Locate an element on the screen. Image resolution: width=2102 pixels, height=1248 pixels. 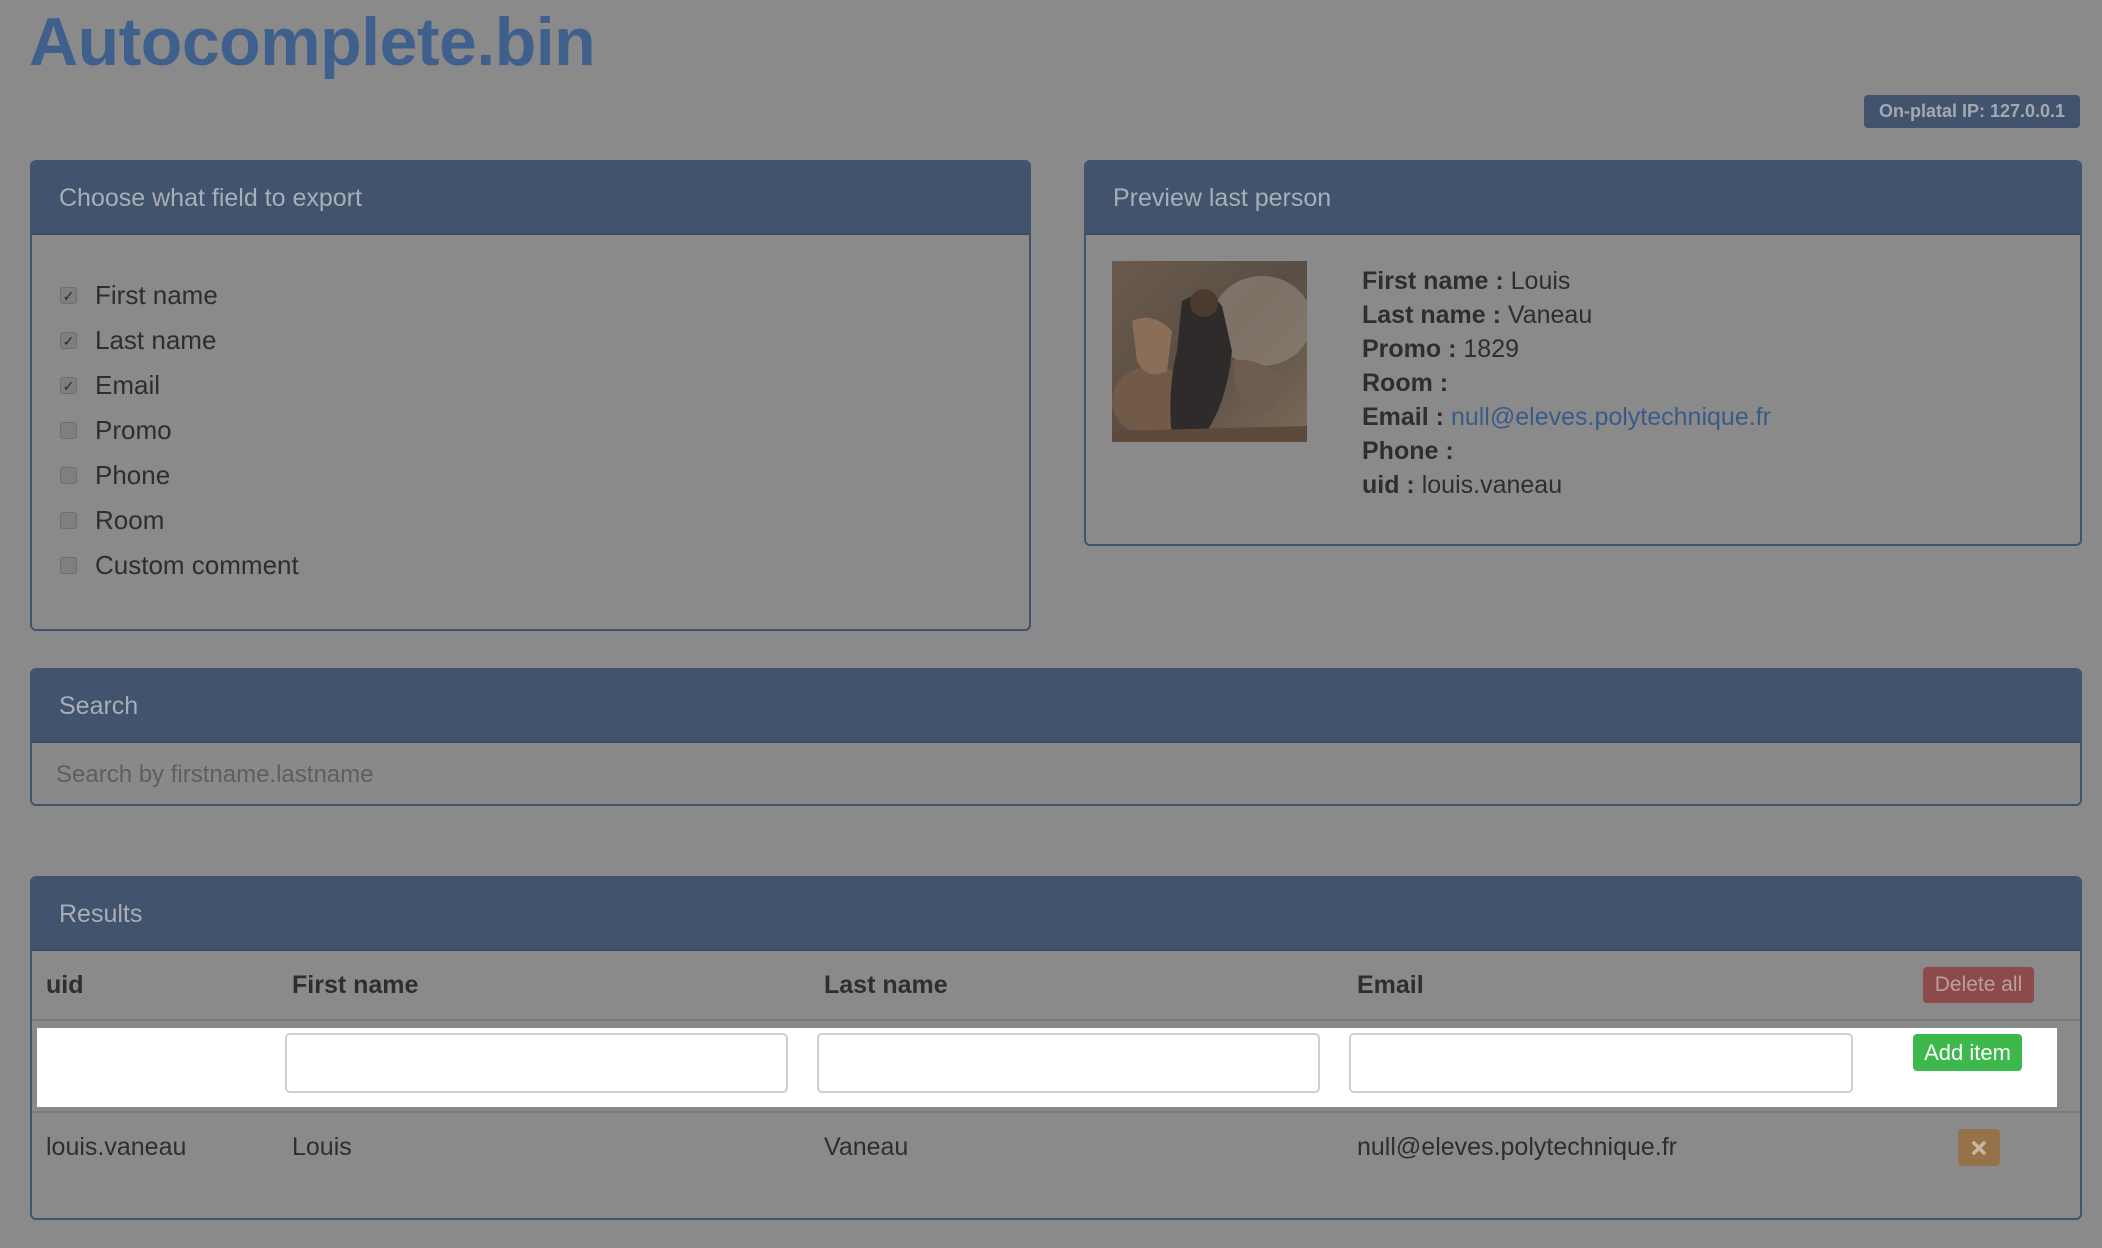
cell-uid: louis.vaneau is located at coordinates (116, 1147).